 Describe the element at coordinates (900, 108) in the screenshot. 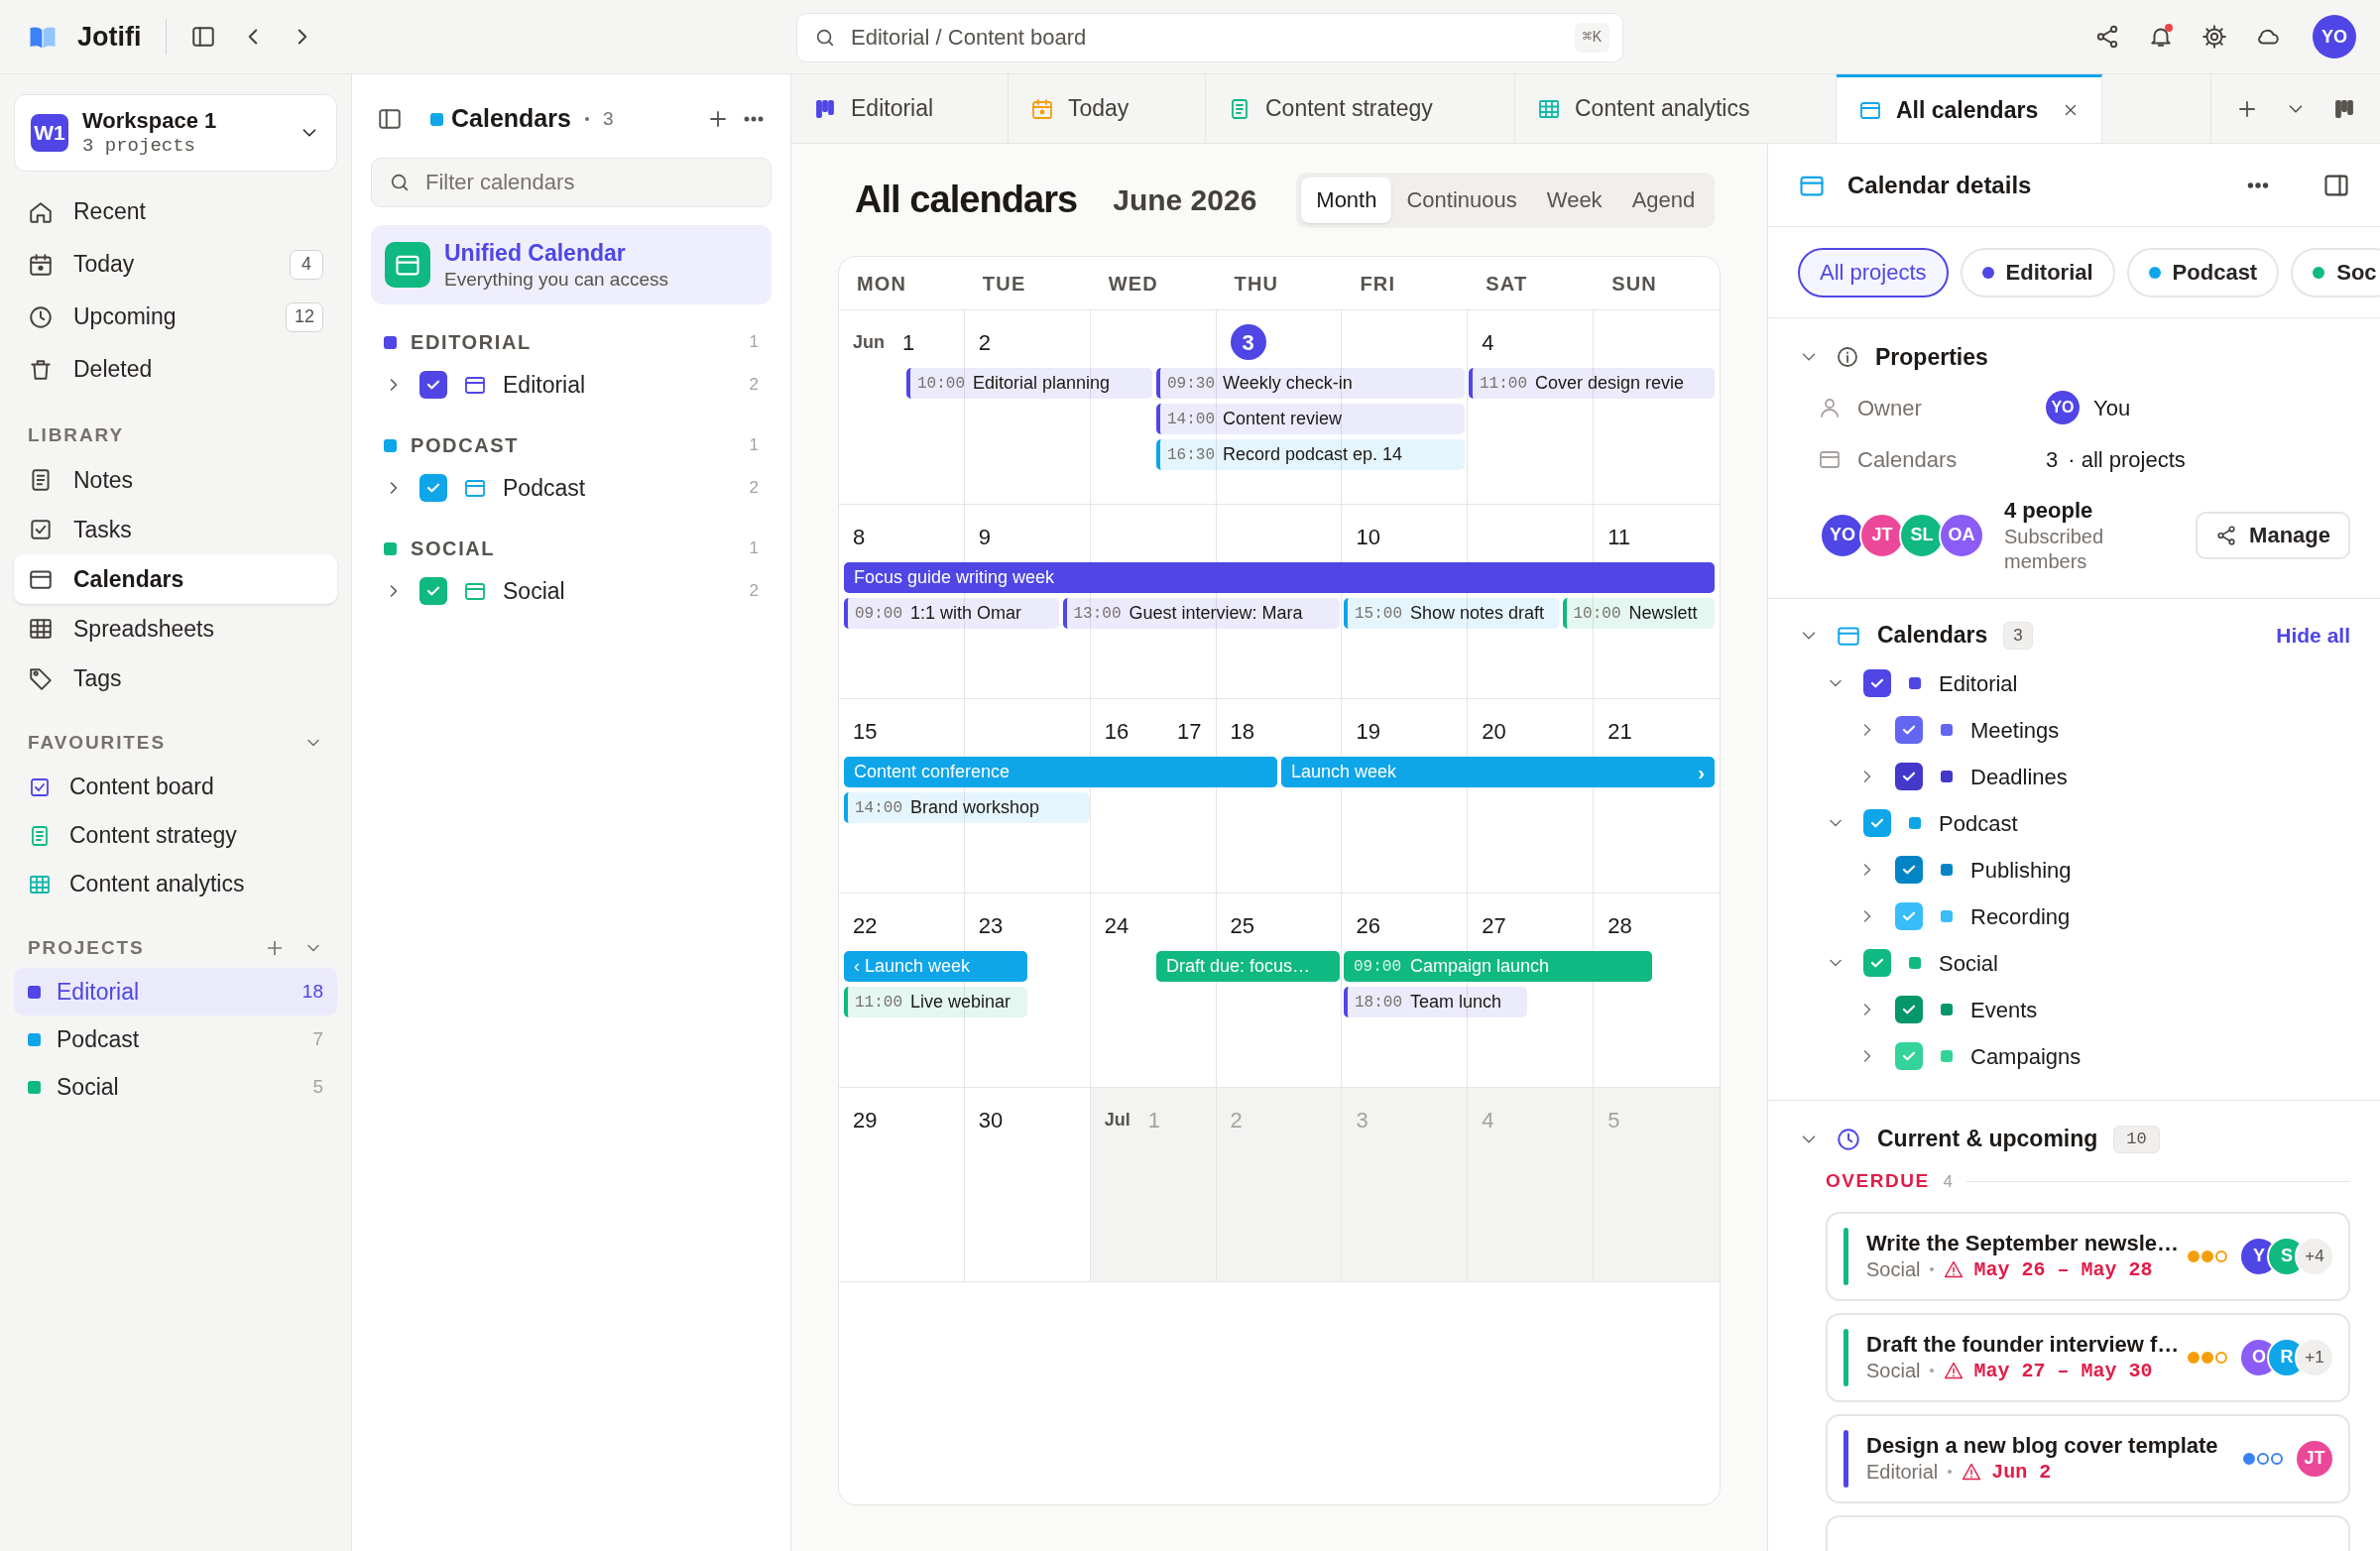

I see `tab: Editorial` at that location.